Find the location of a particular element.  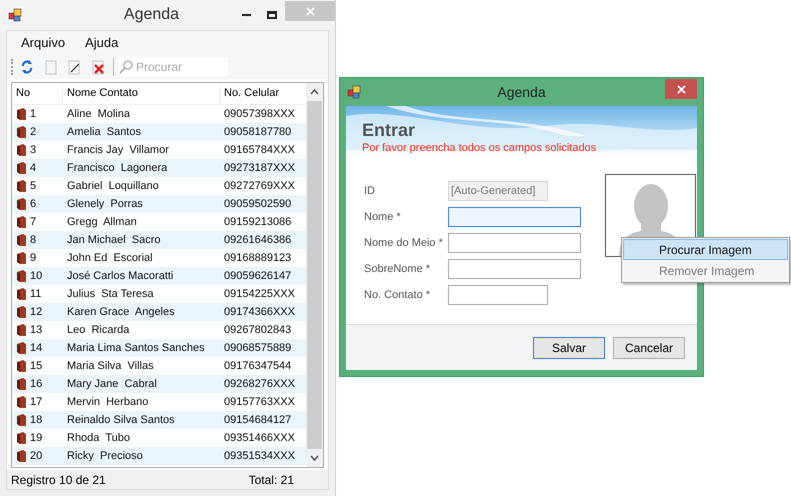

table-cell-text: 1 is located at coordinates (33, 114).